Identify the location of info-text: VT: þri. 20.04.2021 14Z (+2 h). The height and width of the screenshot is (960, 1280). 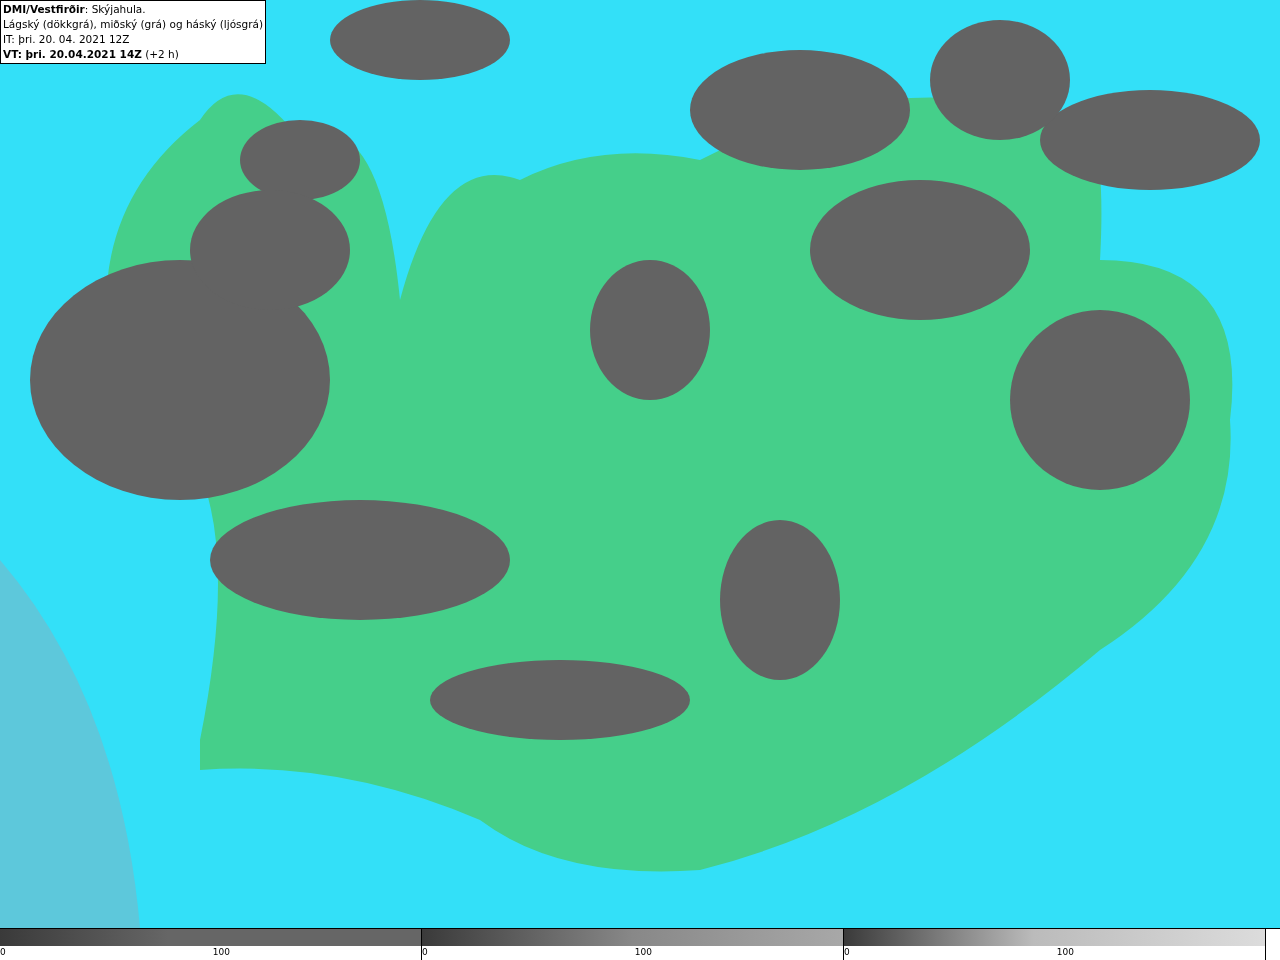
(91, 54).